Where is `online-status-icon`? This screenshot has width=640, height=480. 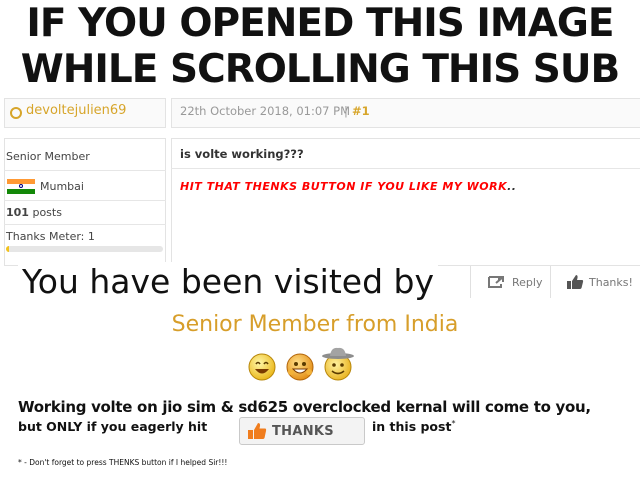 online-status-icon is located at coordinates (16, 113).